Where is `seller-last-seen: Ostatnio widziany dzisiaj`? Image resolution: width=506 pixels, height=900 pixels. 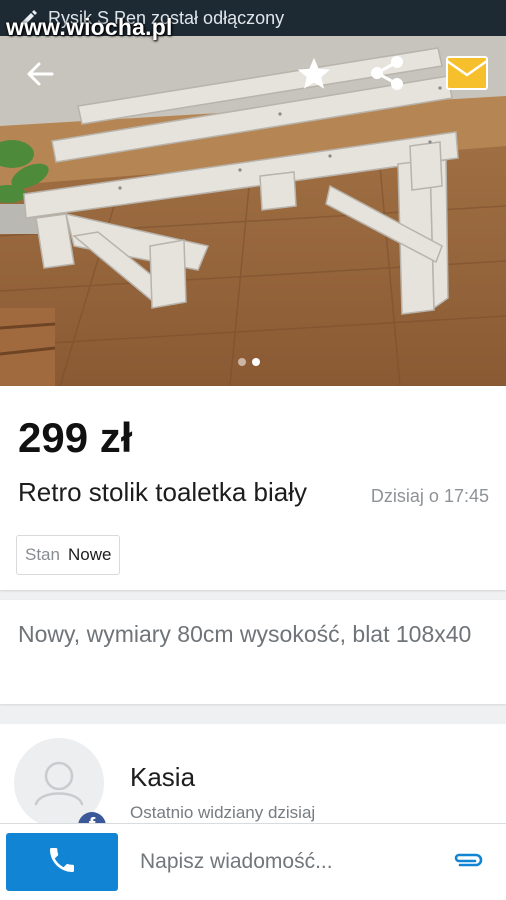 seller-last-seen: Ostatnio widziany dzisiaj is located at coordinates (223, 812).